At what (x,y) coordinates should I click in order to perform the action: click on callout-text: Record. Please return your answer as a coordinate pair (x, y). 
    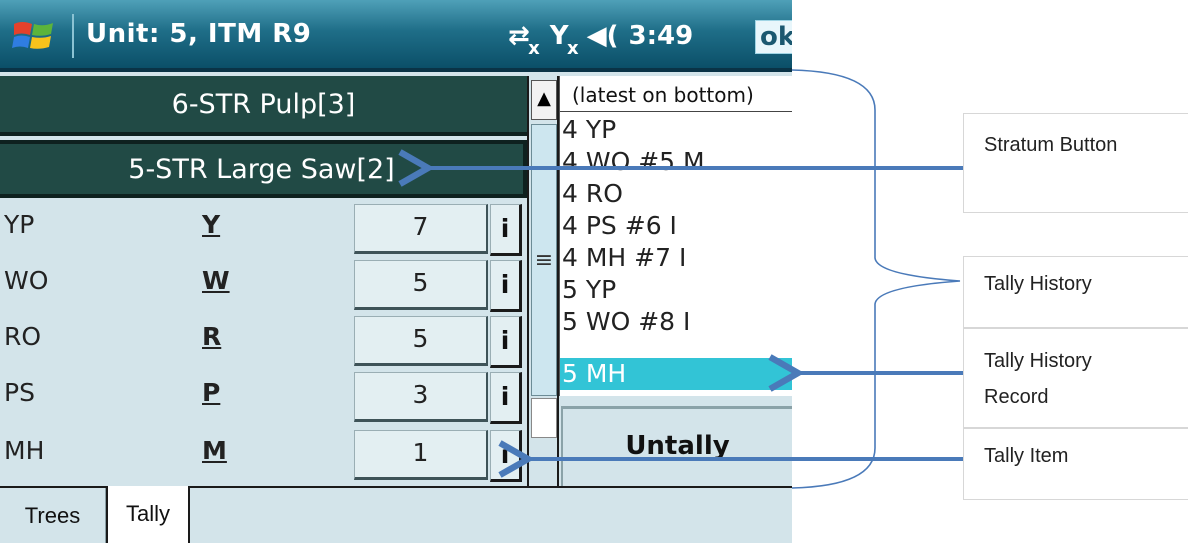
    Looking at the image, I should click on (1016, 397).